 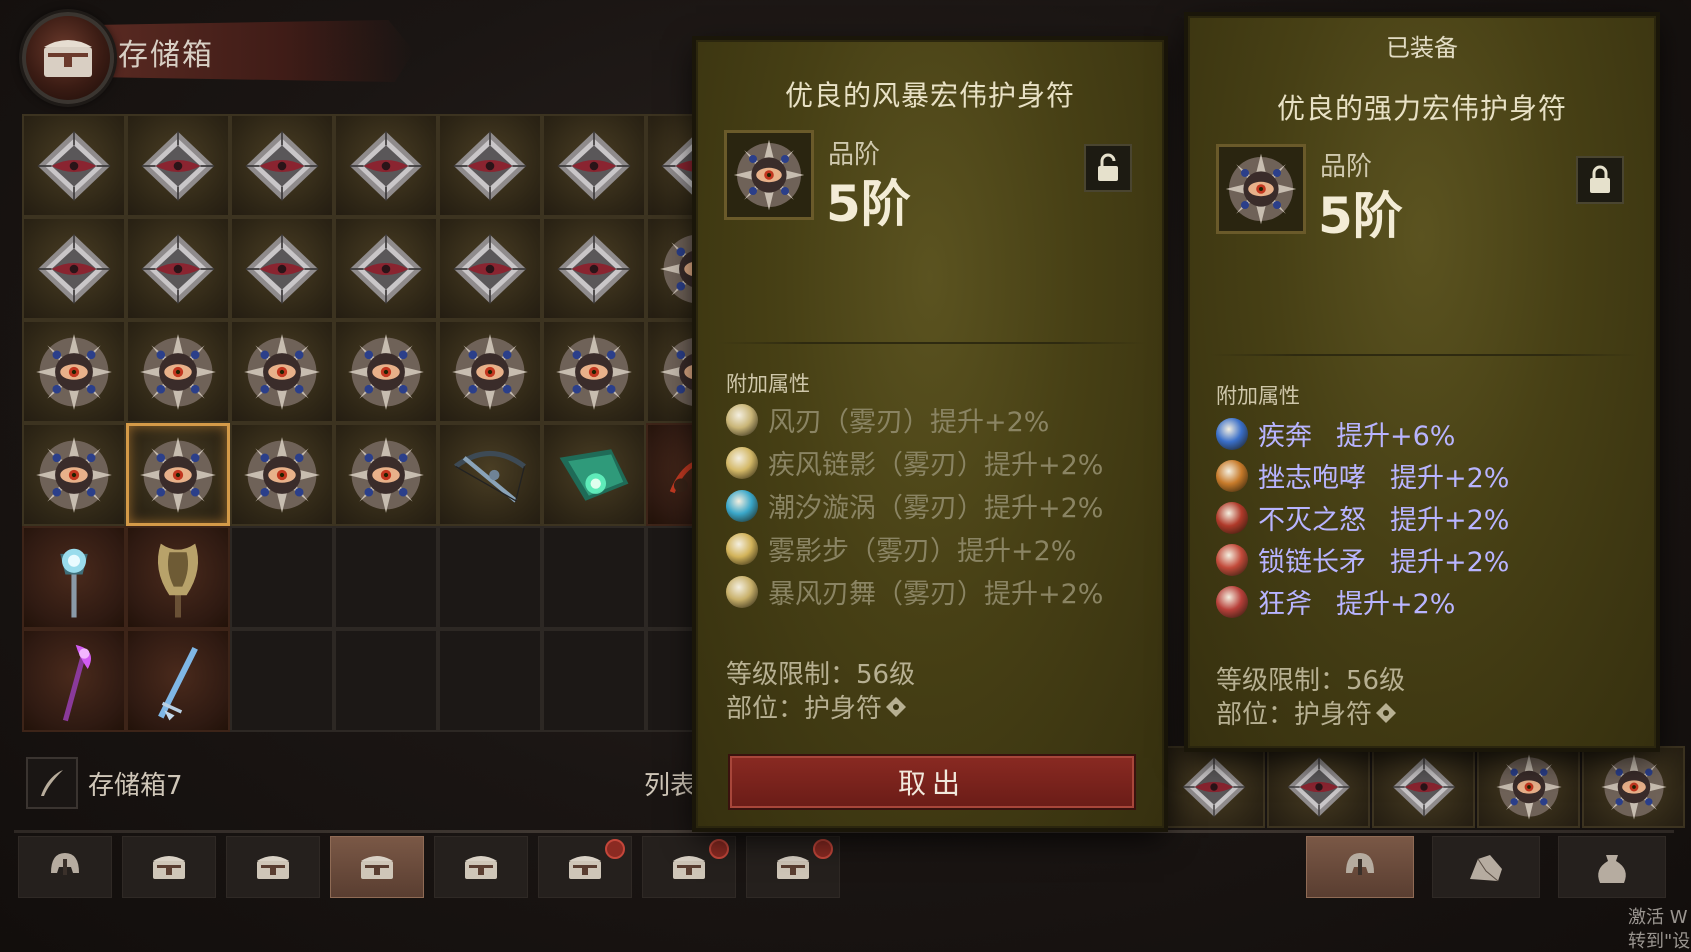 I want to click on affix-row: 不灭之怒 提升+2%, so click(x=1362, y=517).